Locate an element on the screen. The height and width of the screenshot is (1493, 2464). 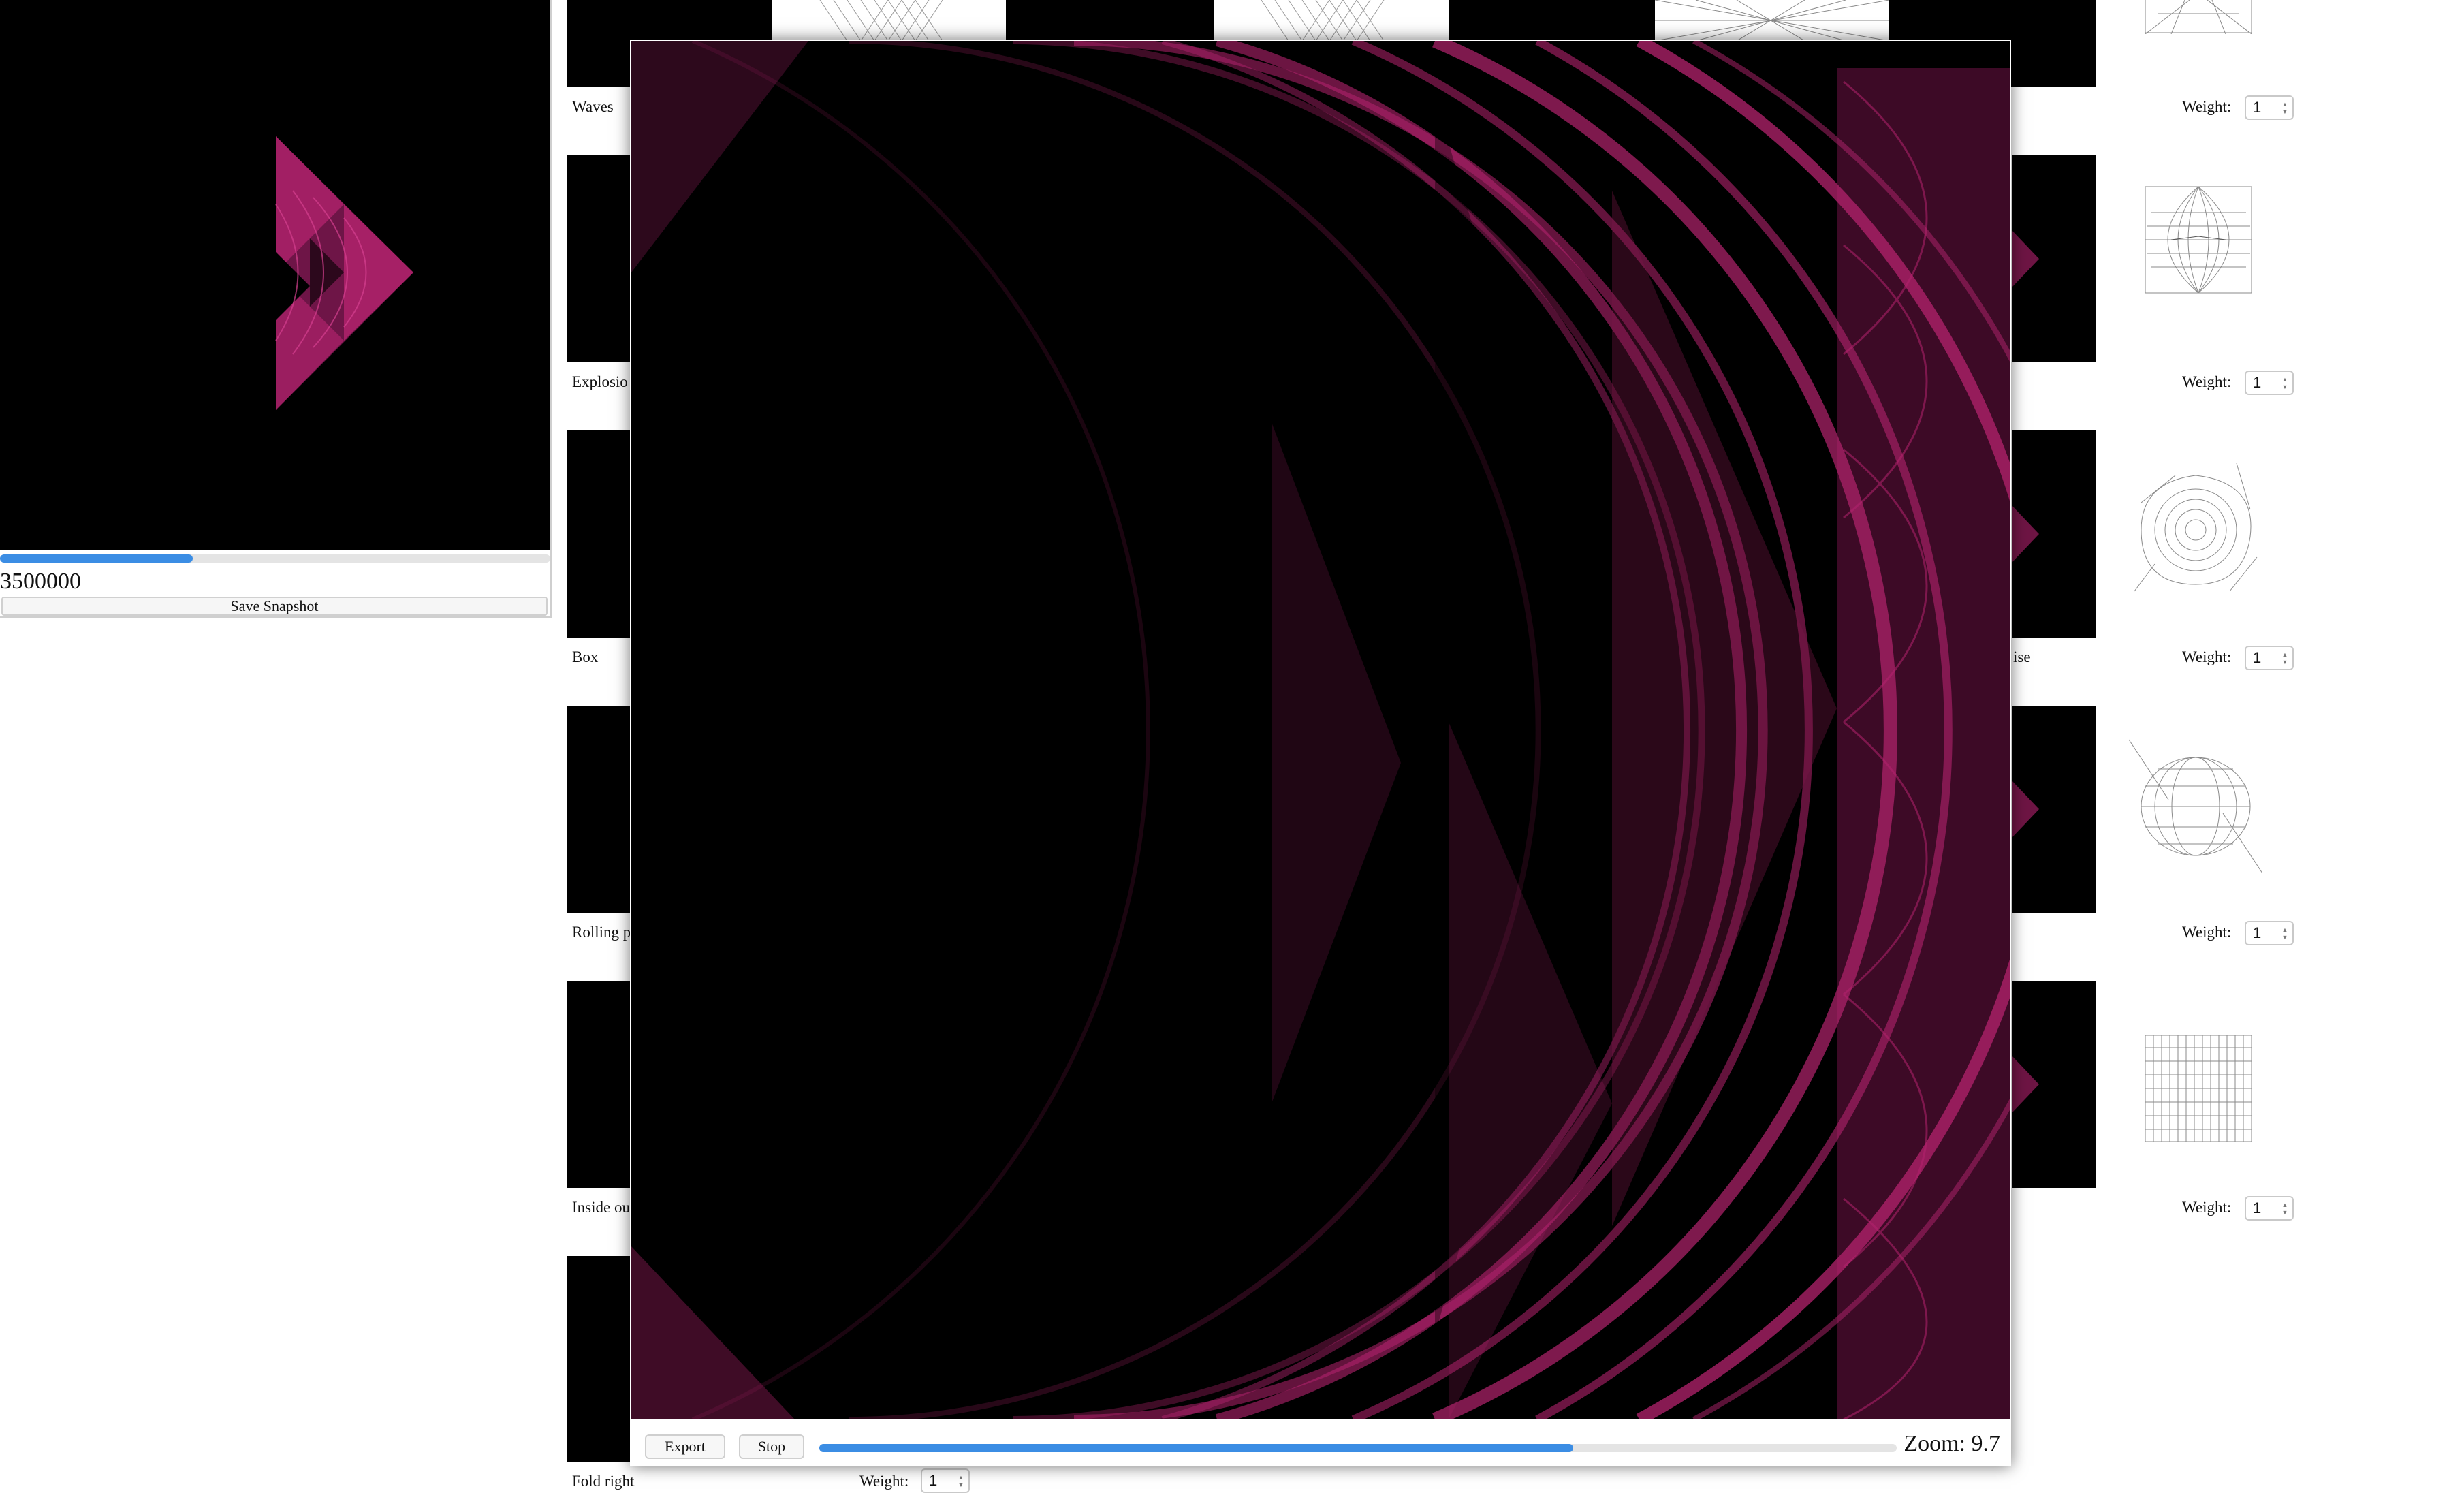
stop-button: Stop is located at coordinates (772, 1447).